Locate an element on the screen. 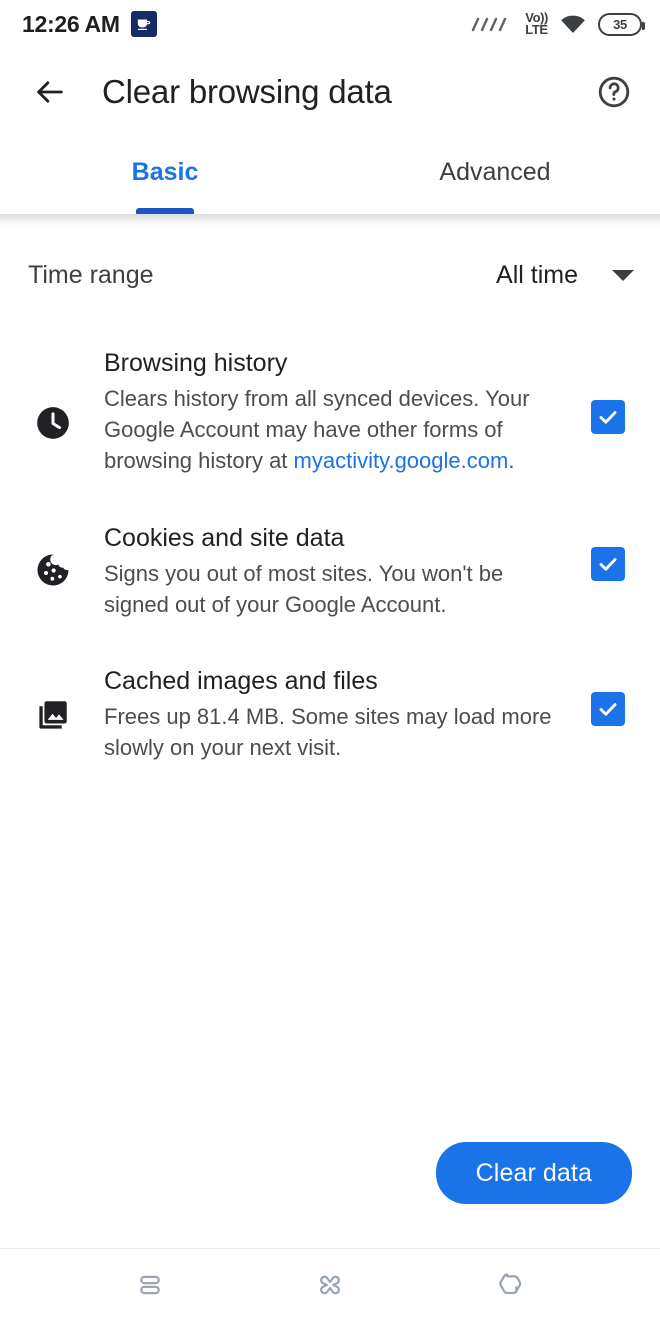  tab-advanced: Advanced is located at coordinates (495, 175).